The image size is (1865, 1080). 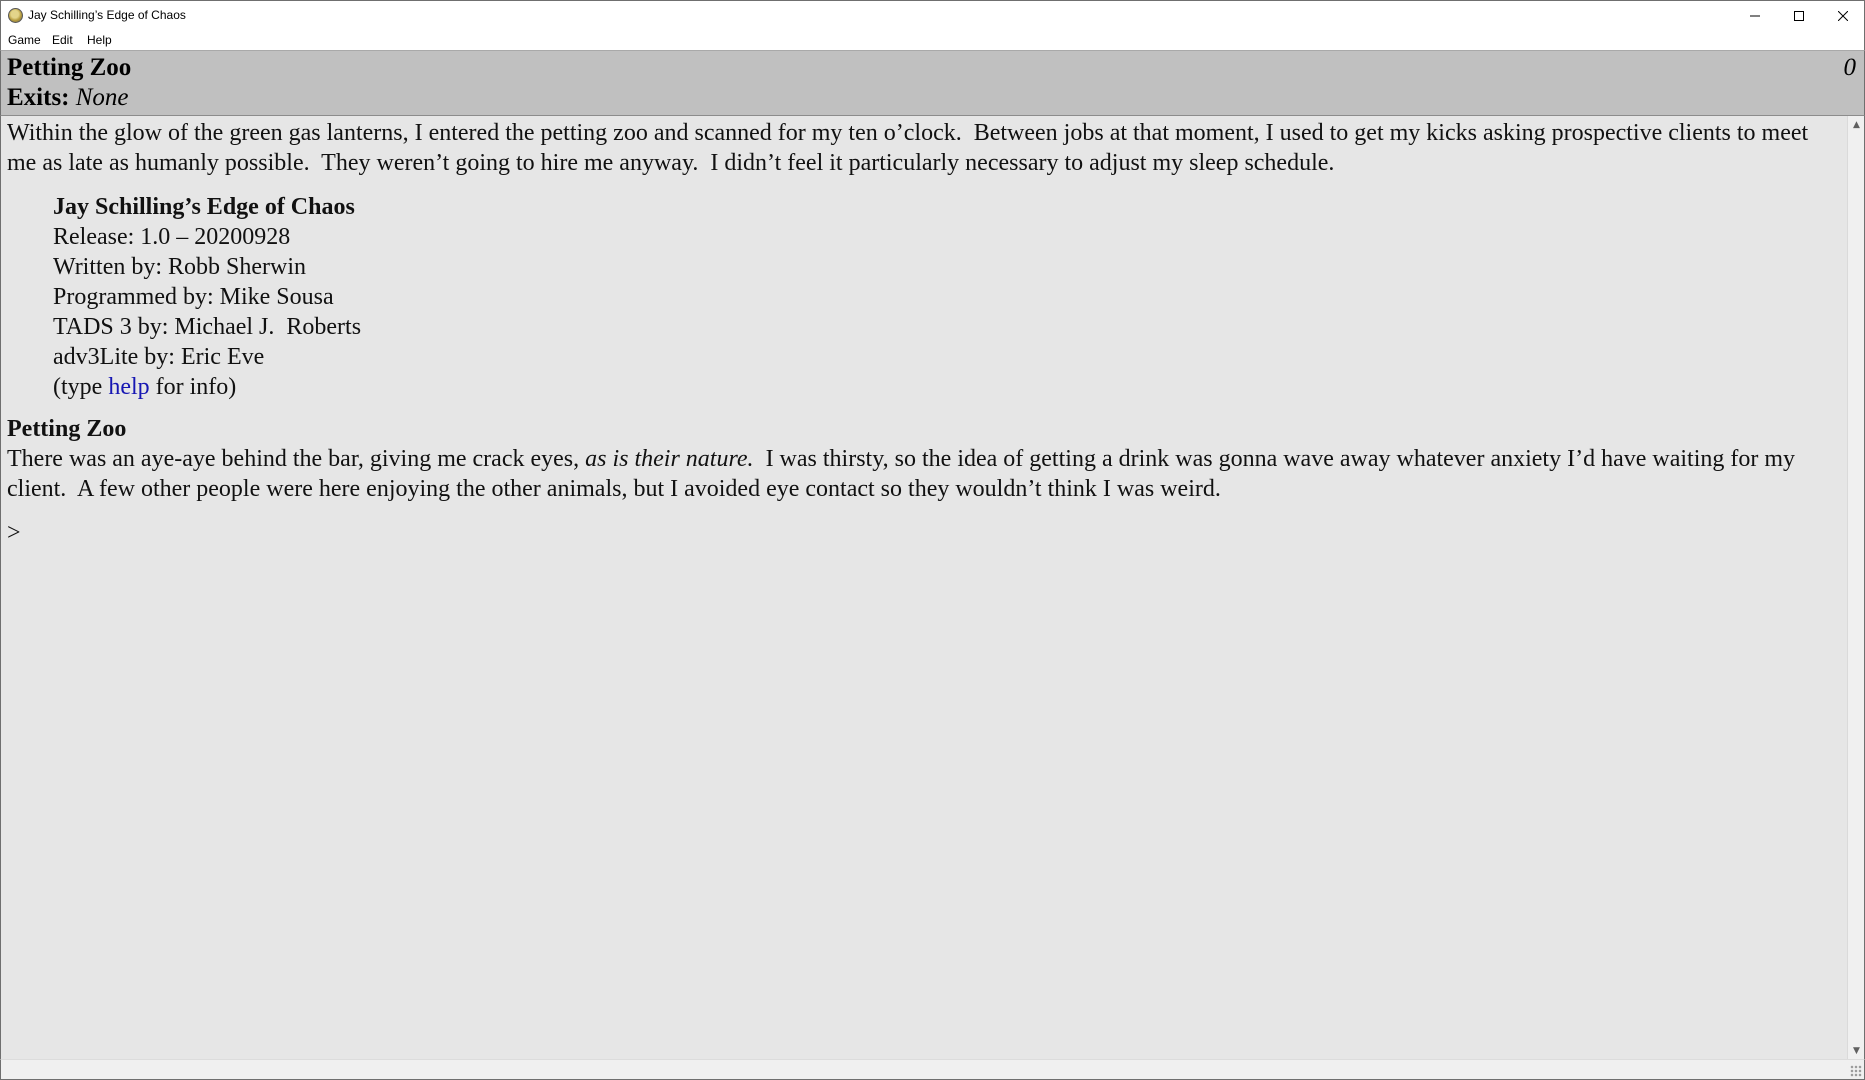 I want to click on room-heading: Petting Zoo, so click(x=67, y=429).